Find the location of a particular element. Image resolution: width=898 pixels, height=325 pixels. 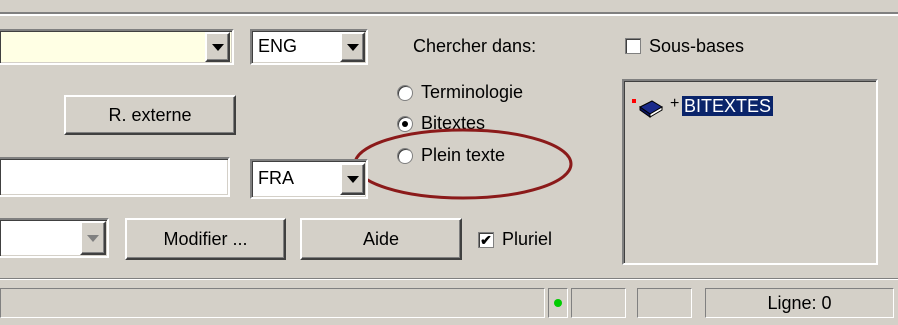

term-input-combo is located at coordinates (117, 47).